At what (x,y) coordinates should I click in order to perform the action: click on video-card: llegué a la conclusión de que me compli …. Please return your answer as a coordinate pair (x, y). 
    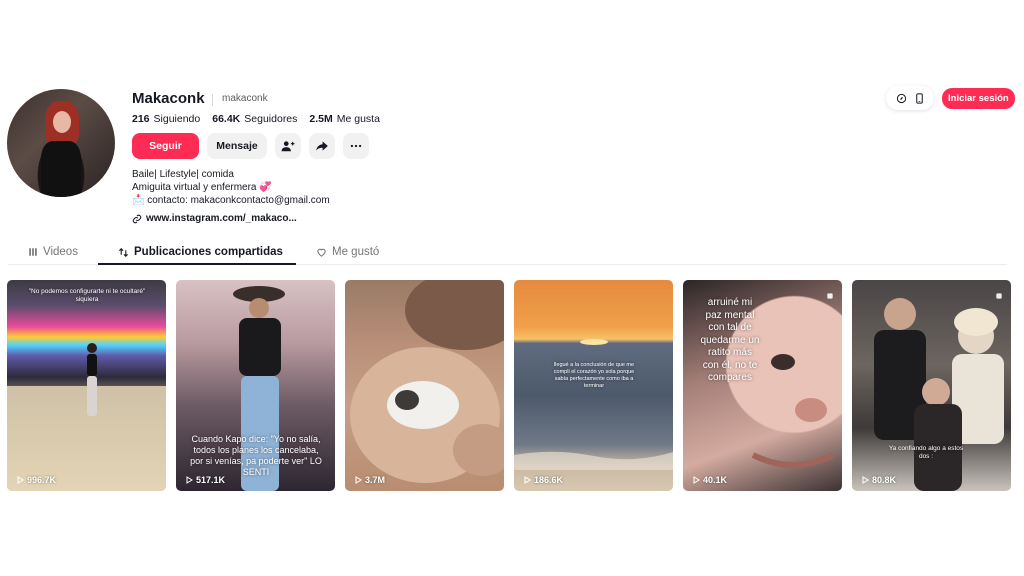
    Looking at the image, I should click on (593, 385).